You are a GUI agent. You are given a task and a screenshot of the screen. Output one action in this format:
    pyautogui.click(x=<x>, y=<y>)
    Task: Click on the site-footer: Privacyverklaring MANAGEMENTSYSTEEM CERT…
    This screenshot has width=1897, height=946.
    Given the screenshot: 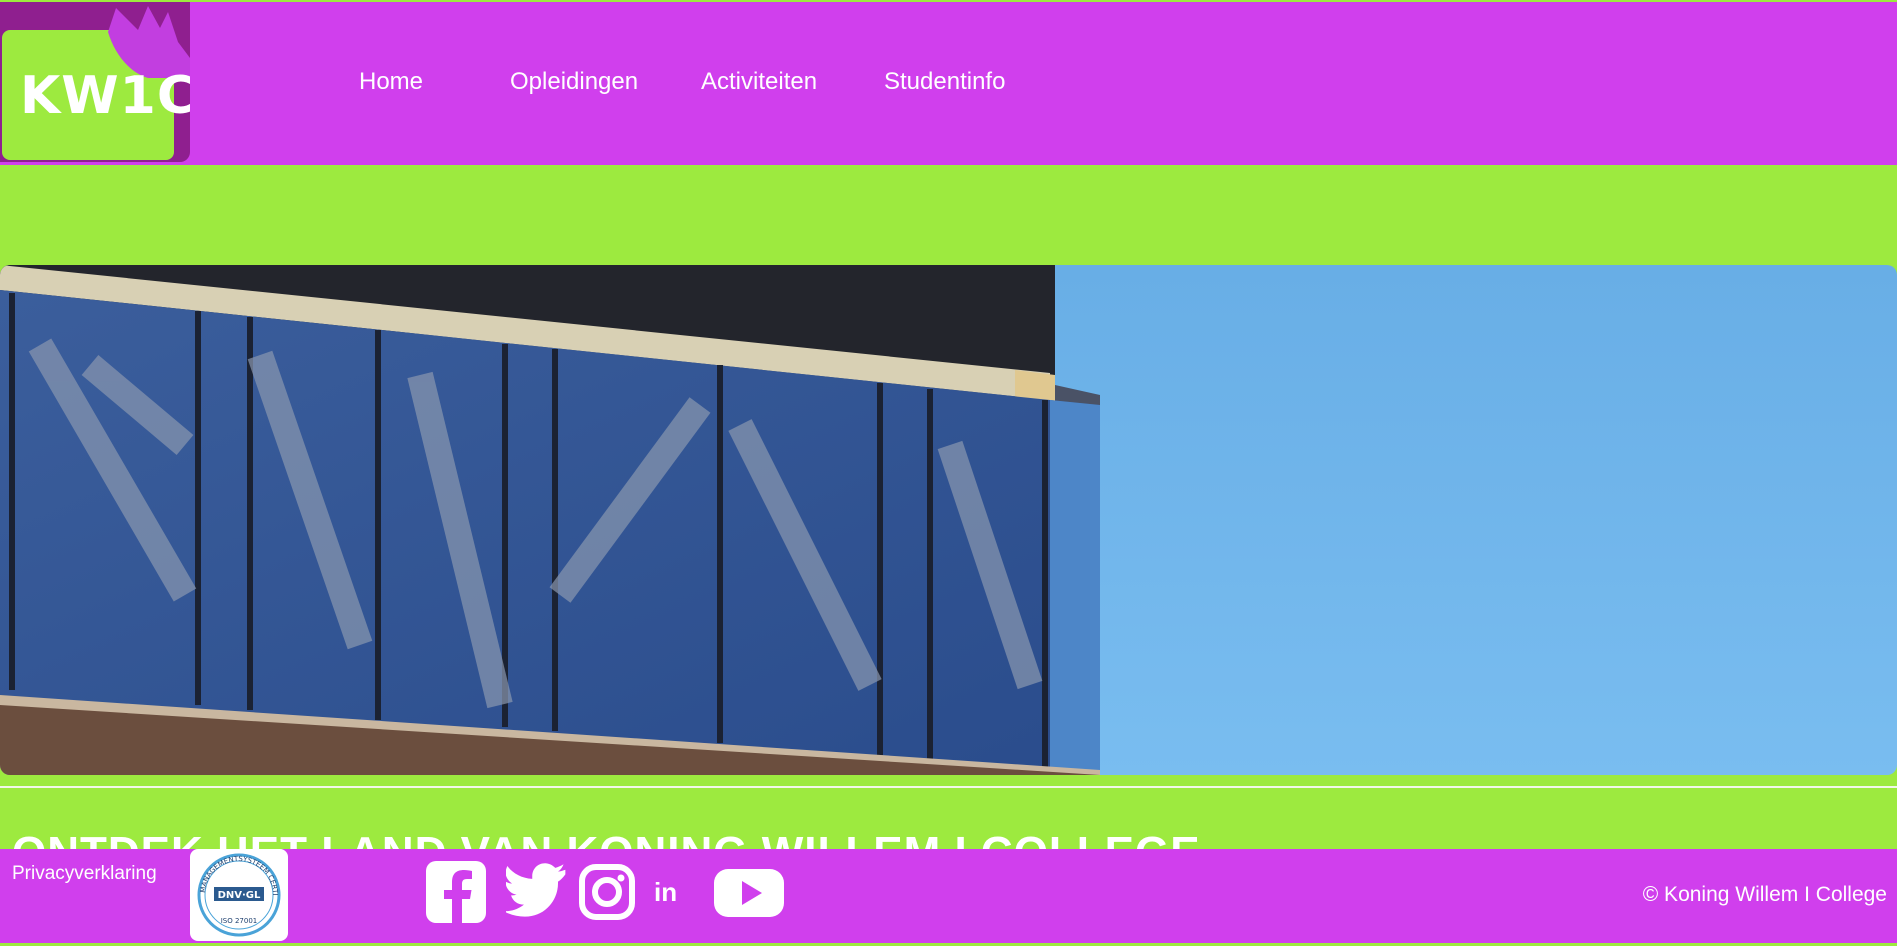 What is the action you would take?
    pyautogui.click(x=948, y=893)
    